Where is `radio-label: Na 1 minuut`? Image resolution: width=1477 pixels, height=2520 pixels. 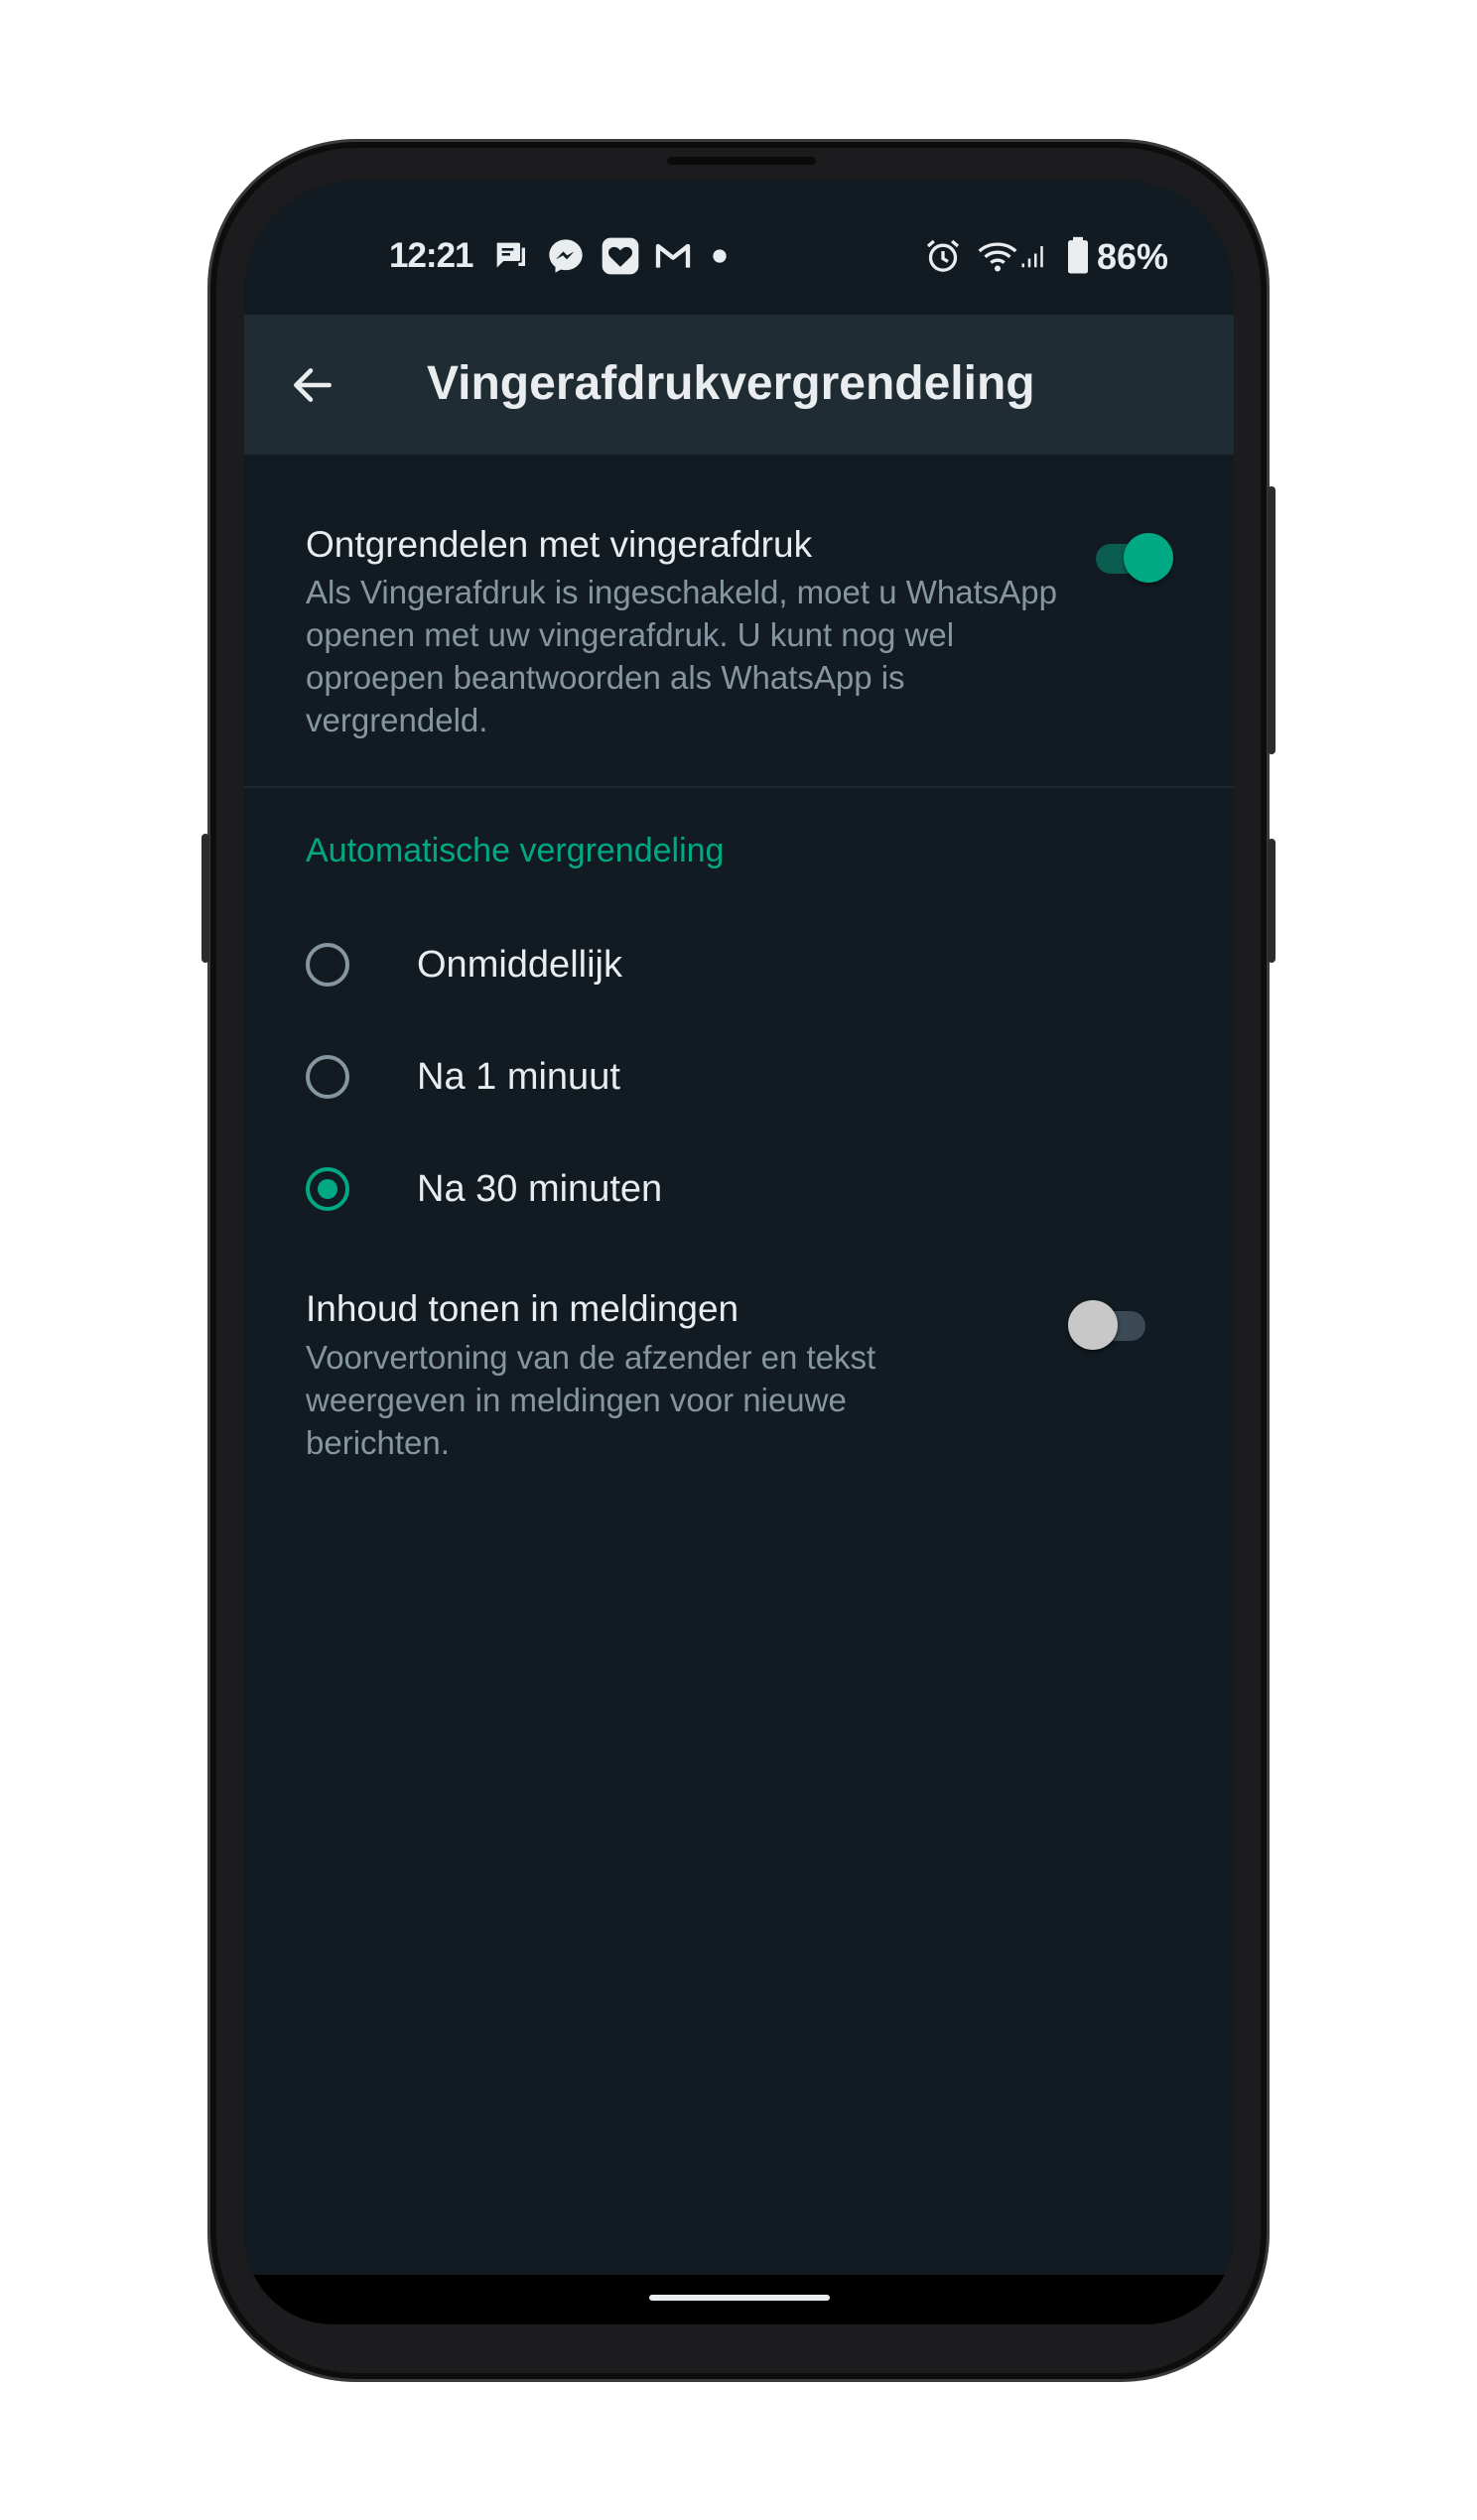
radio-label: Na 1 minuut is located at coordinates (518, 1077).